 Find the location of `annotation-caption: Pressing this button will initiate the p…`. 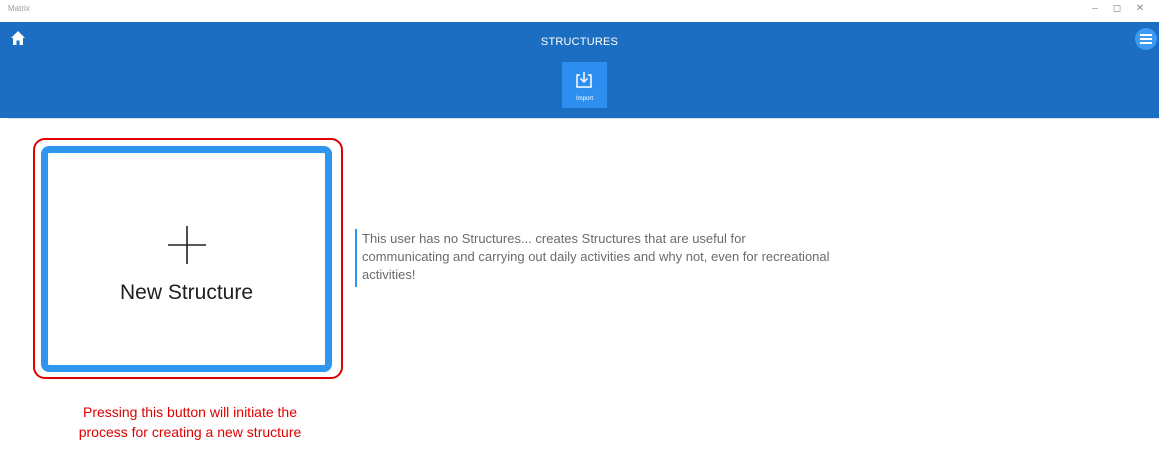

annotation-caption: Pressing this button will initiate the p… is located at coordinates (190, 422).